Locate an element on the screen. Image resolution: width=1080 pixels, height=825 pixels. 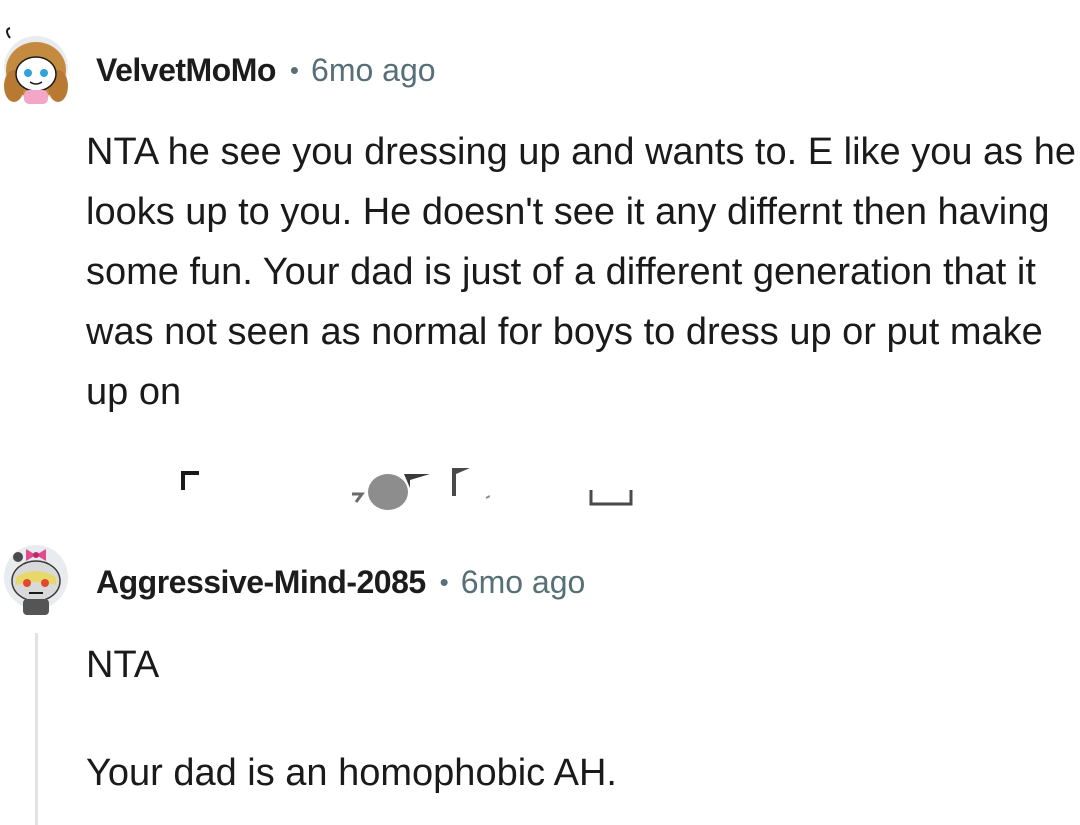
thread-line is located at coordinates (36, 729).